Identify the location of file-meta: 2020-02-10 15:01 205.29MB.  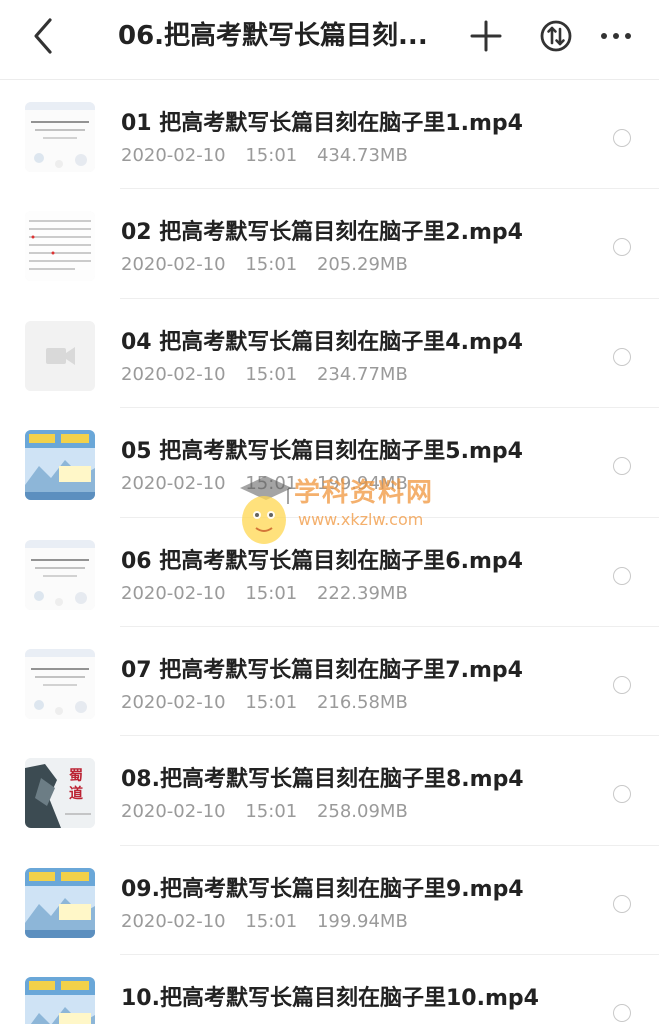
(331, 265).